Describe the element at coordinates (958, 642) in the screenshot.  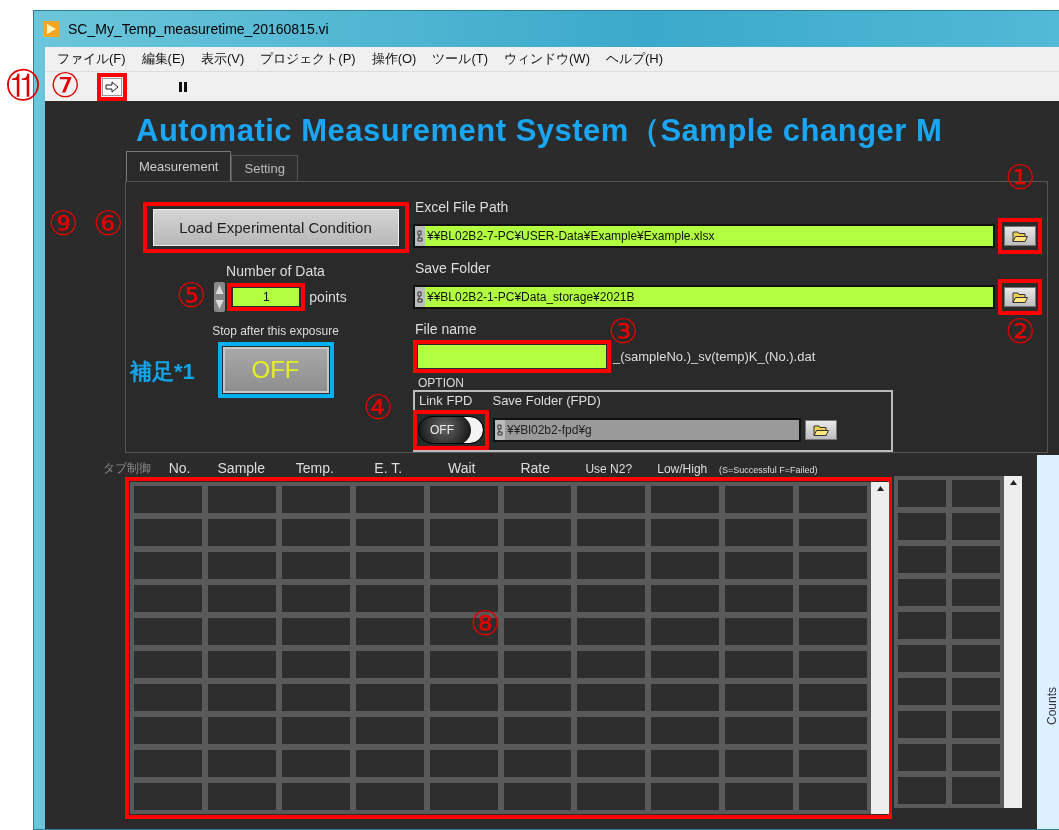
I see `data-grid` at that location.